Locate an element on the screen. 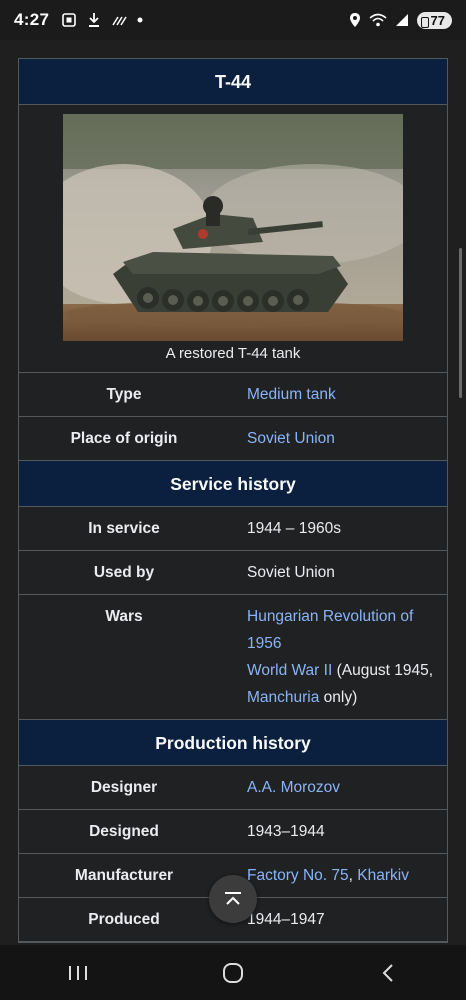 This screenshot has width=466, height=1000. row-value: 1943–1944 is located at coordinates (286, 831).